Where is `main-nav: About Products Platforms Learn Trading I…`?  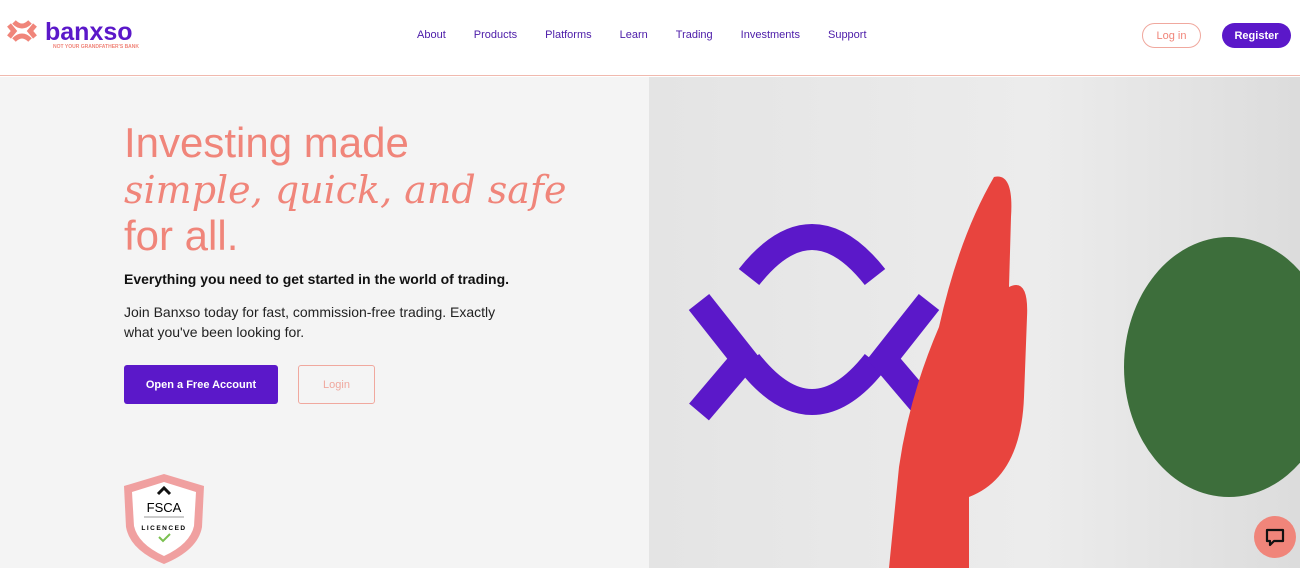
main-nav: About Products Platforms Learn Trading I… is located at coordinates (656, 35).